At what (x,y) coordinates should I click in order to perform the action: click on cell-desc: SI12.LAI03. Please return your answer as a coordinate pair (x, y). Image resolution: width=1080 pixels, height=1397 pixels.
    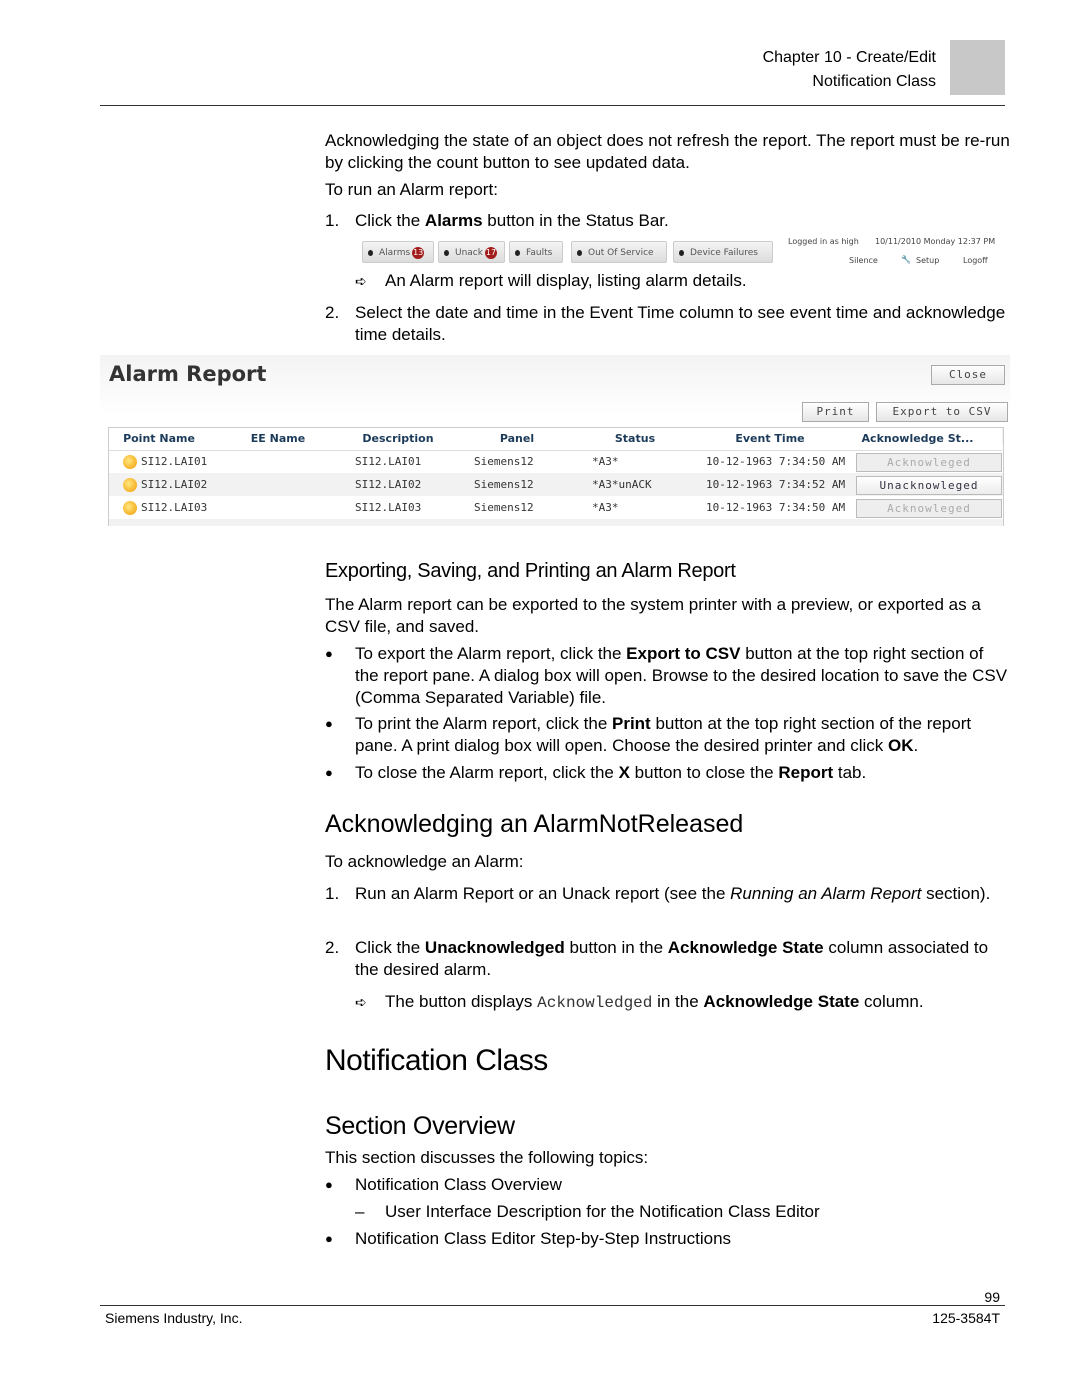
    Looking at the image, I should click on (388, 507).